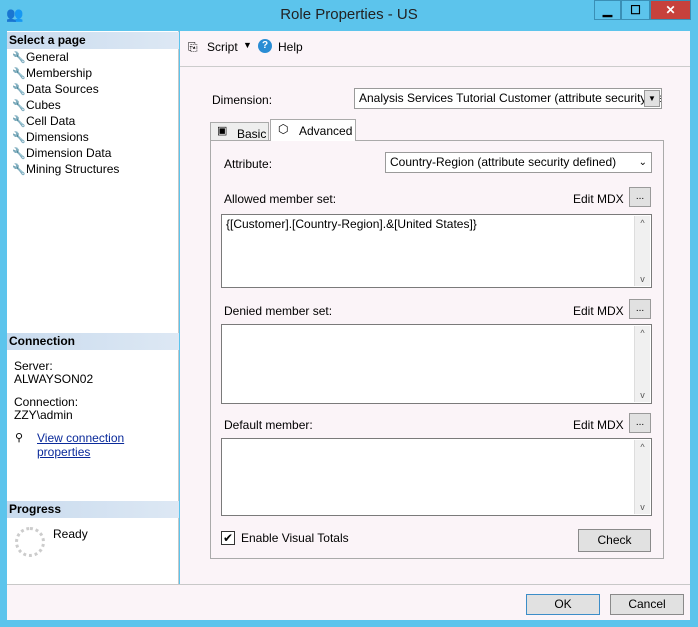 The width and height of the screenshot is (698, 627). I want to click on sidebar-item-label: Mining Structures, so click(73, 169).